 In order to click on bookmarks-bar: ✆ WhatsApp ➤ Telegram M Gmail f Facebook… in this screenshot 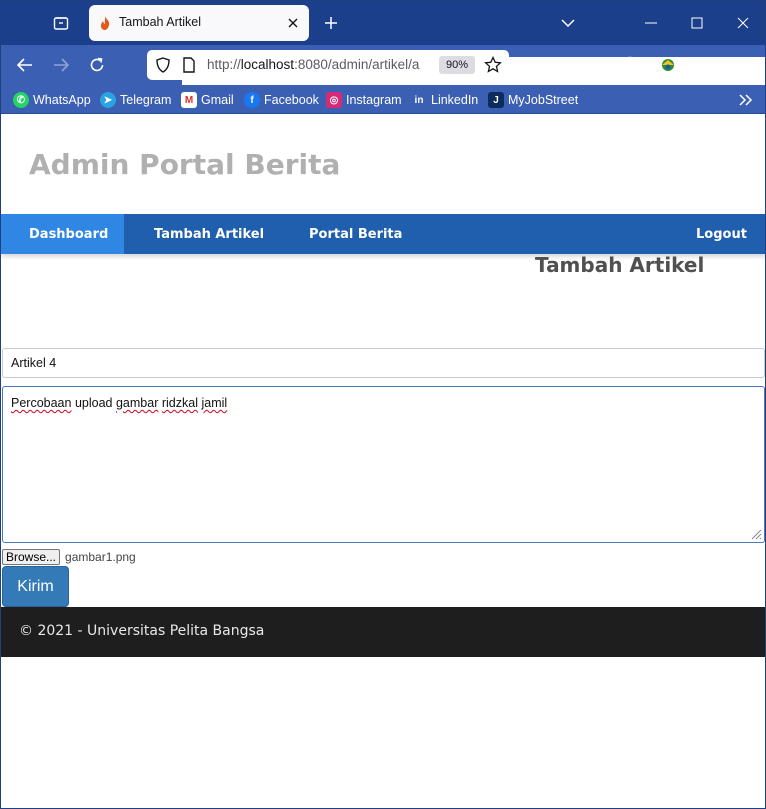, I will do `click(383, 99)`.